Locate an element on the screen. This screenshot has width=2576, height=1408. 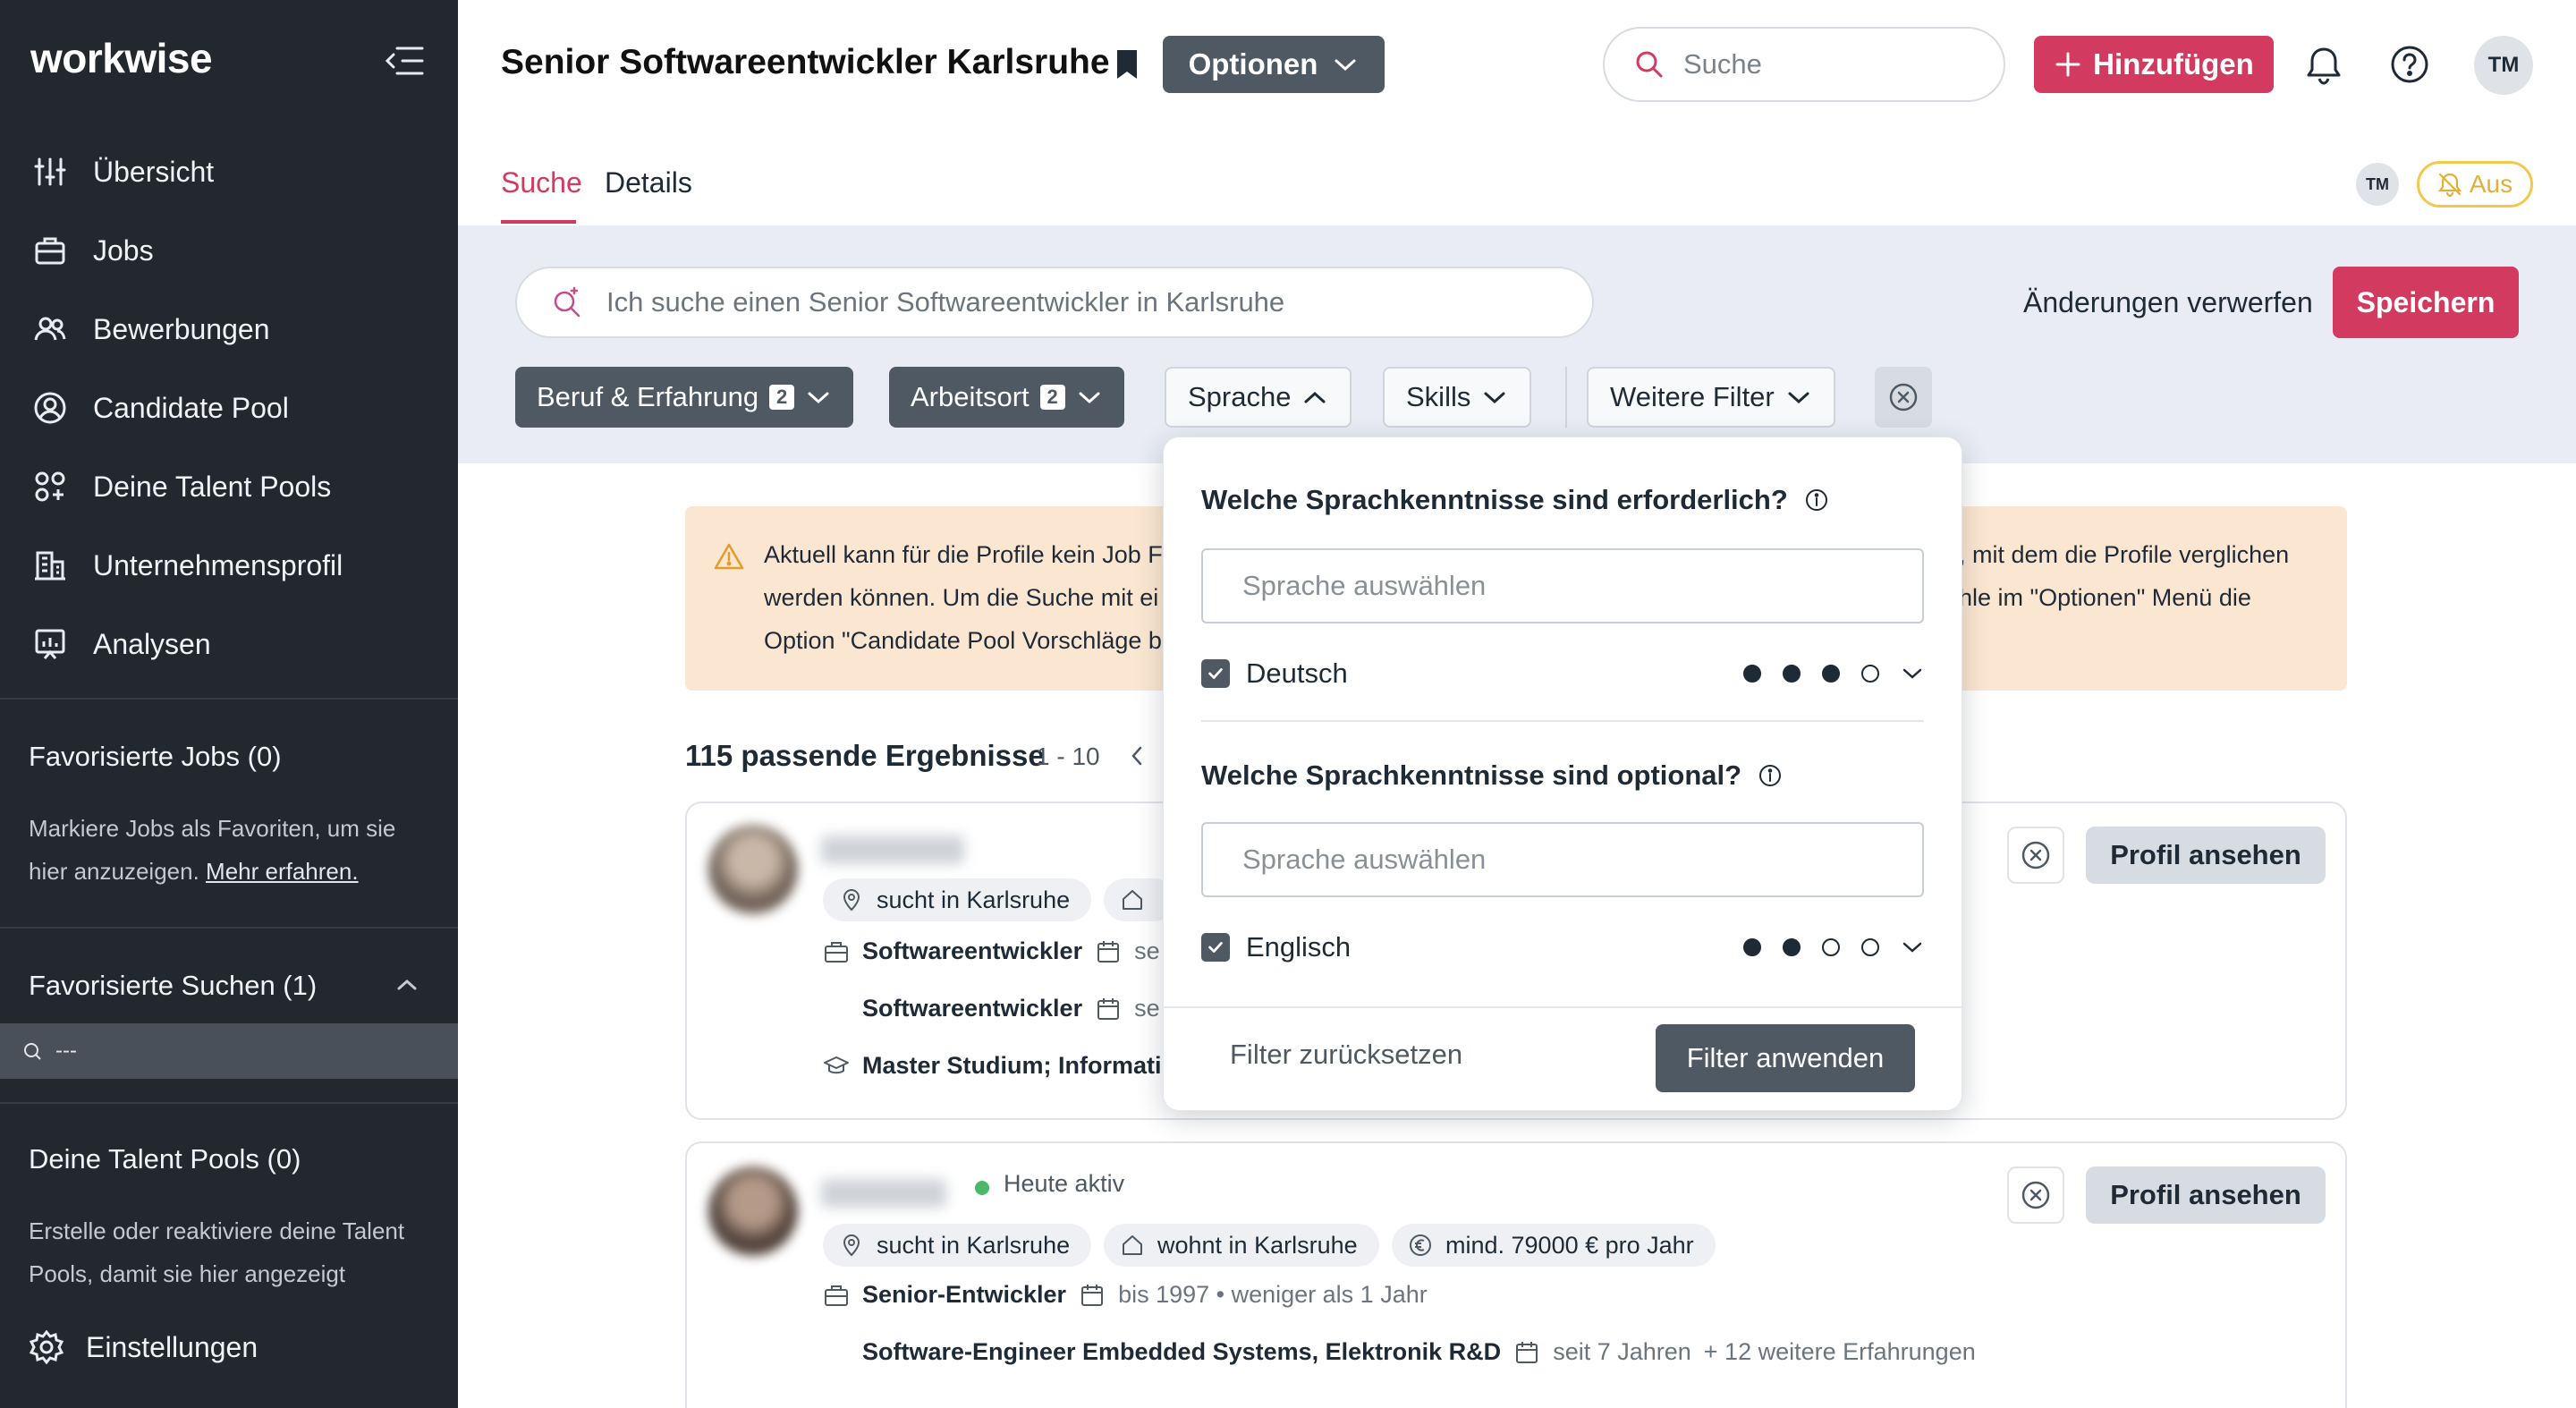
sidebar-divider is located at coordinates (229, 699).